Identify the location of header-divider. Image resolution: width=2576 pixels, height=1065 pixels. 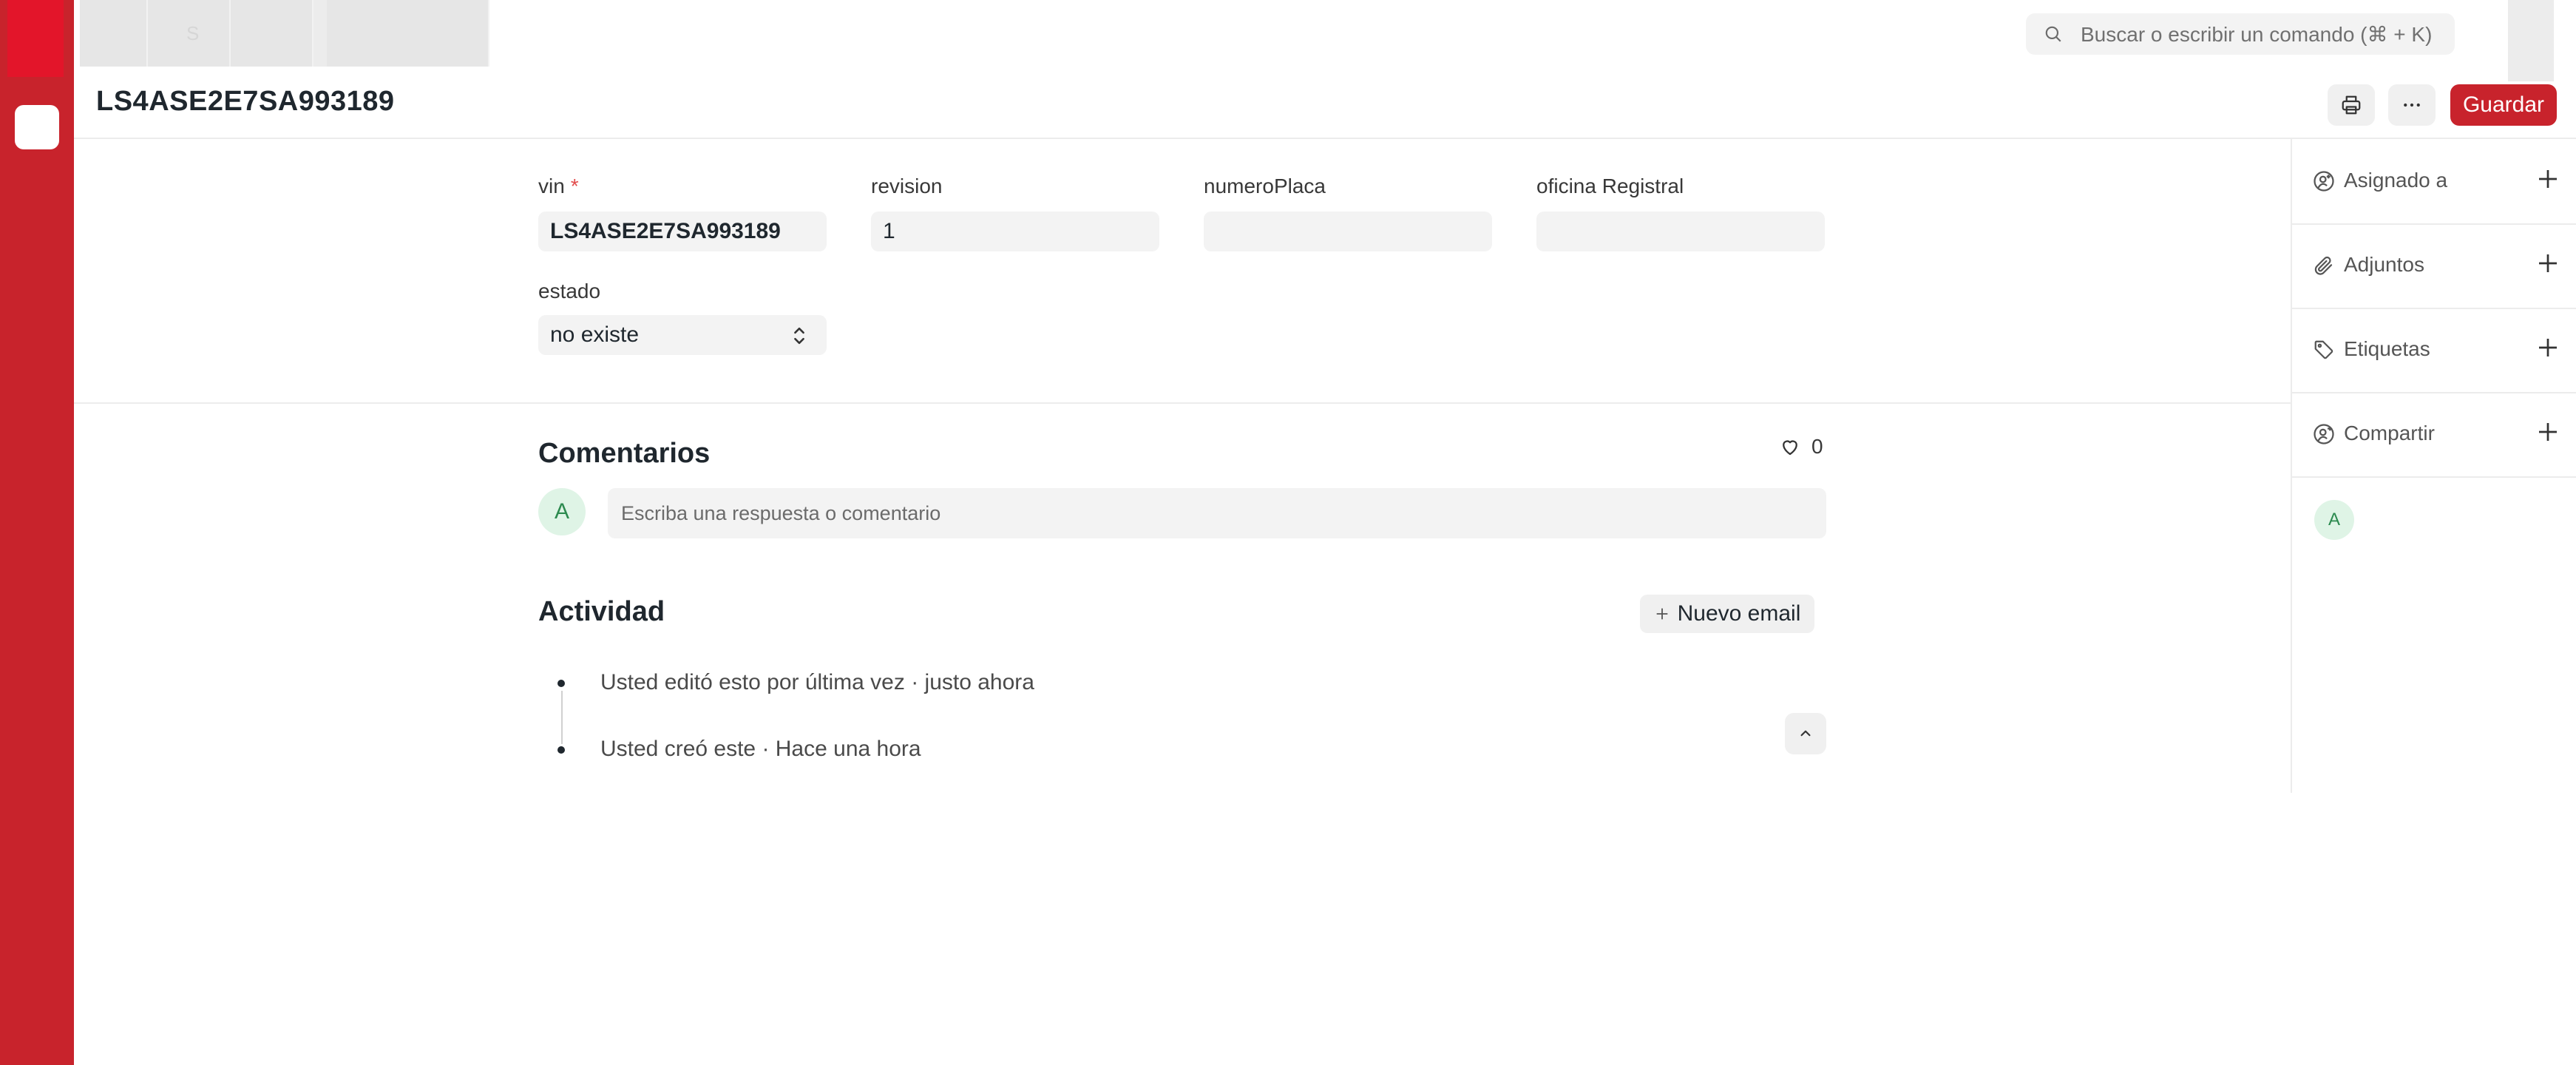
(1325, 138).